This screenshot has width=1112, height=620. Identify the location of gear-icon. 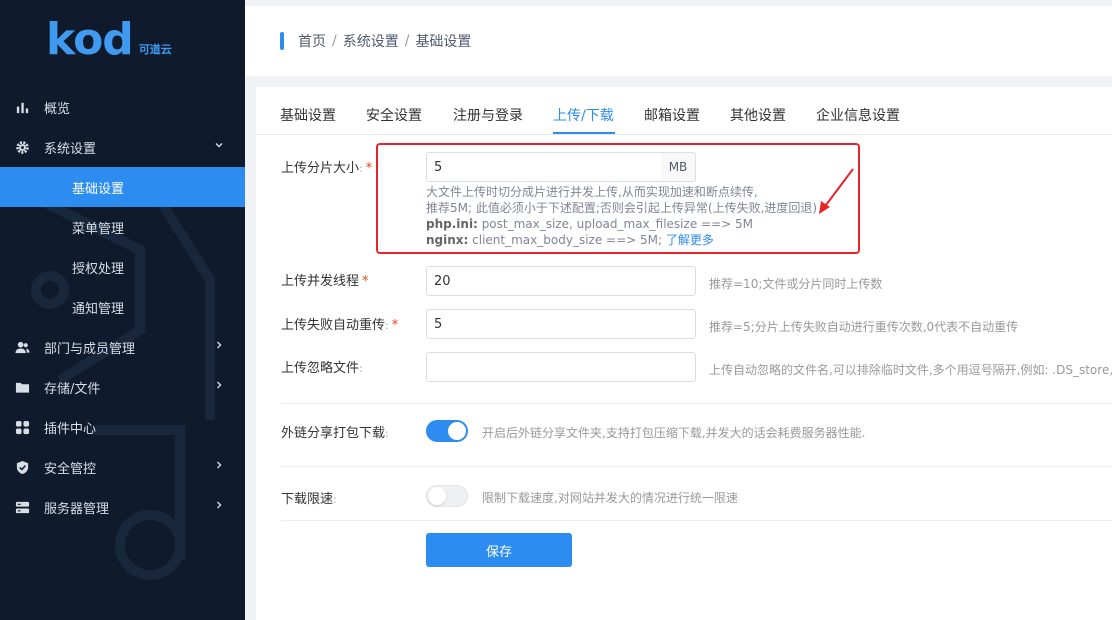
(22, 147).